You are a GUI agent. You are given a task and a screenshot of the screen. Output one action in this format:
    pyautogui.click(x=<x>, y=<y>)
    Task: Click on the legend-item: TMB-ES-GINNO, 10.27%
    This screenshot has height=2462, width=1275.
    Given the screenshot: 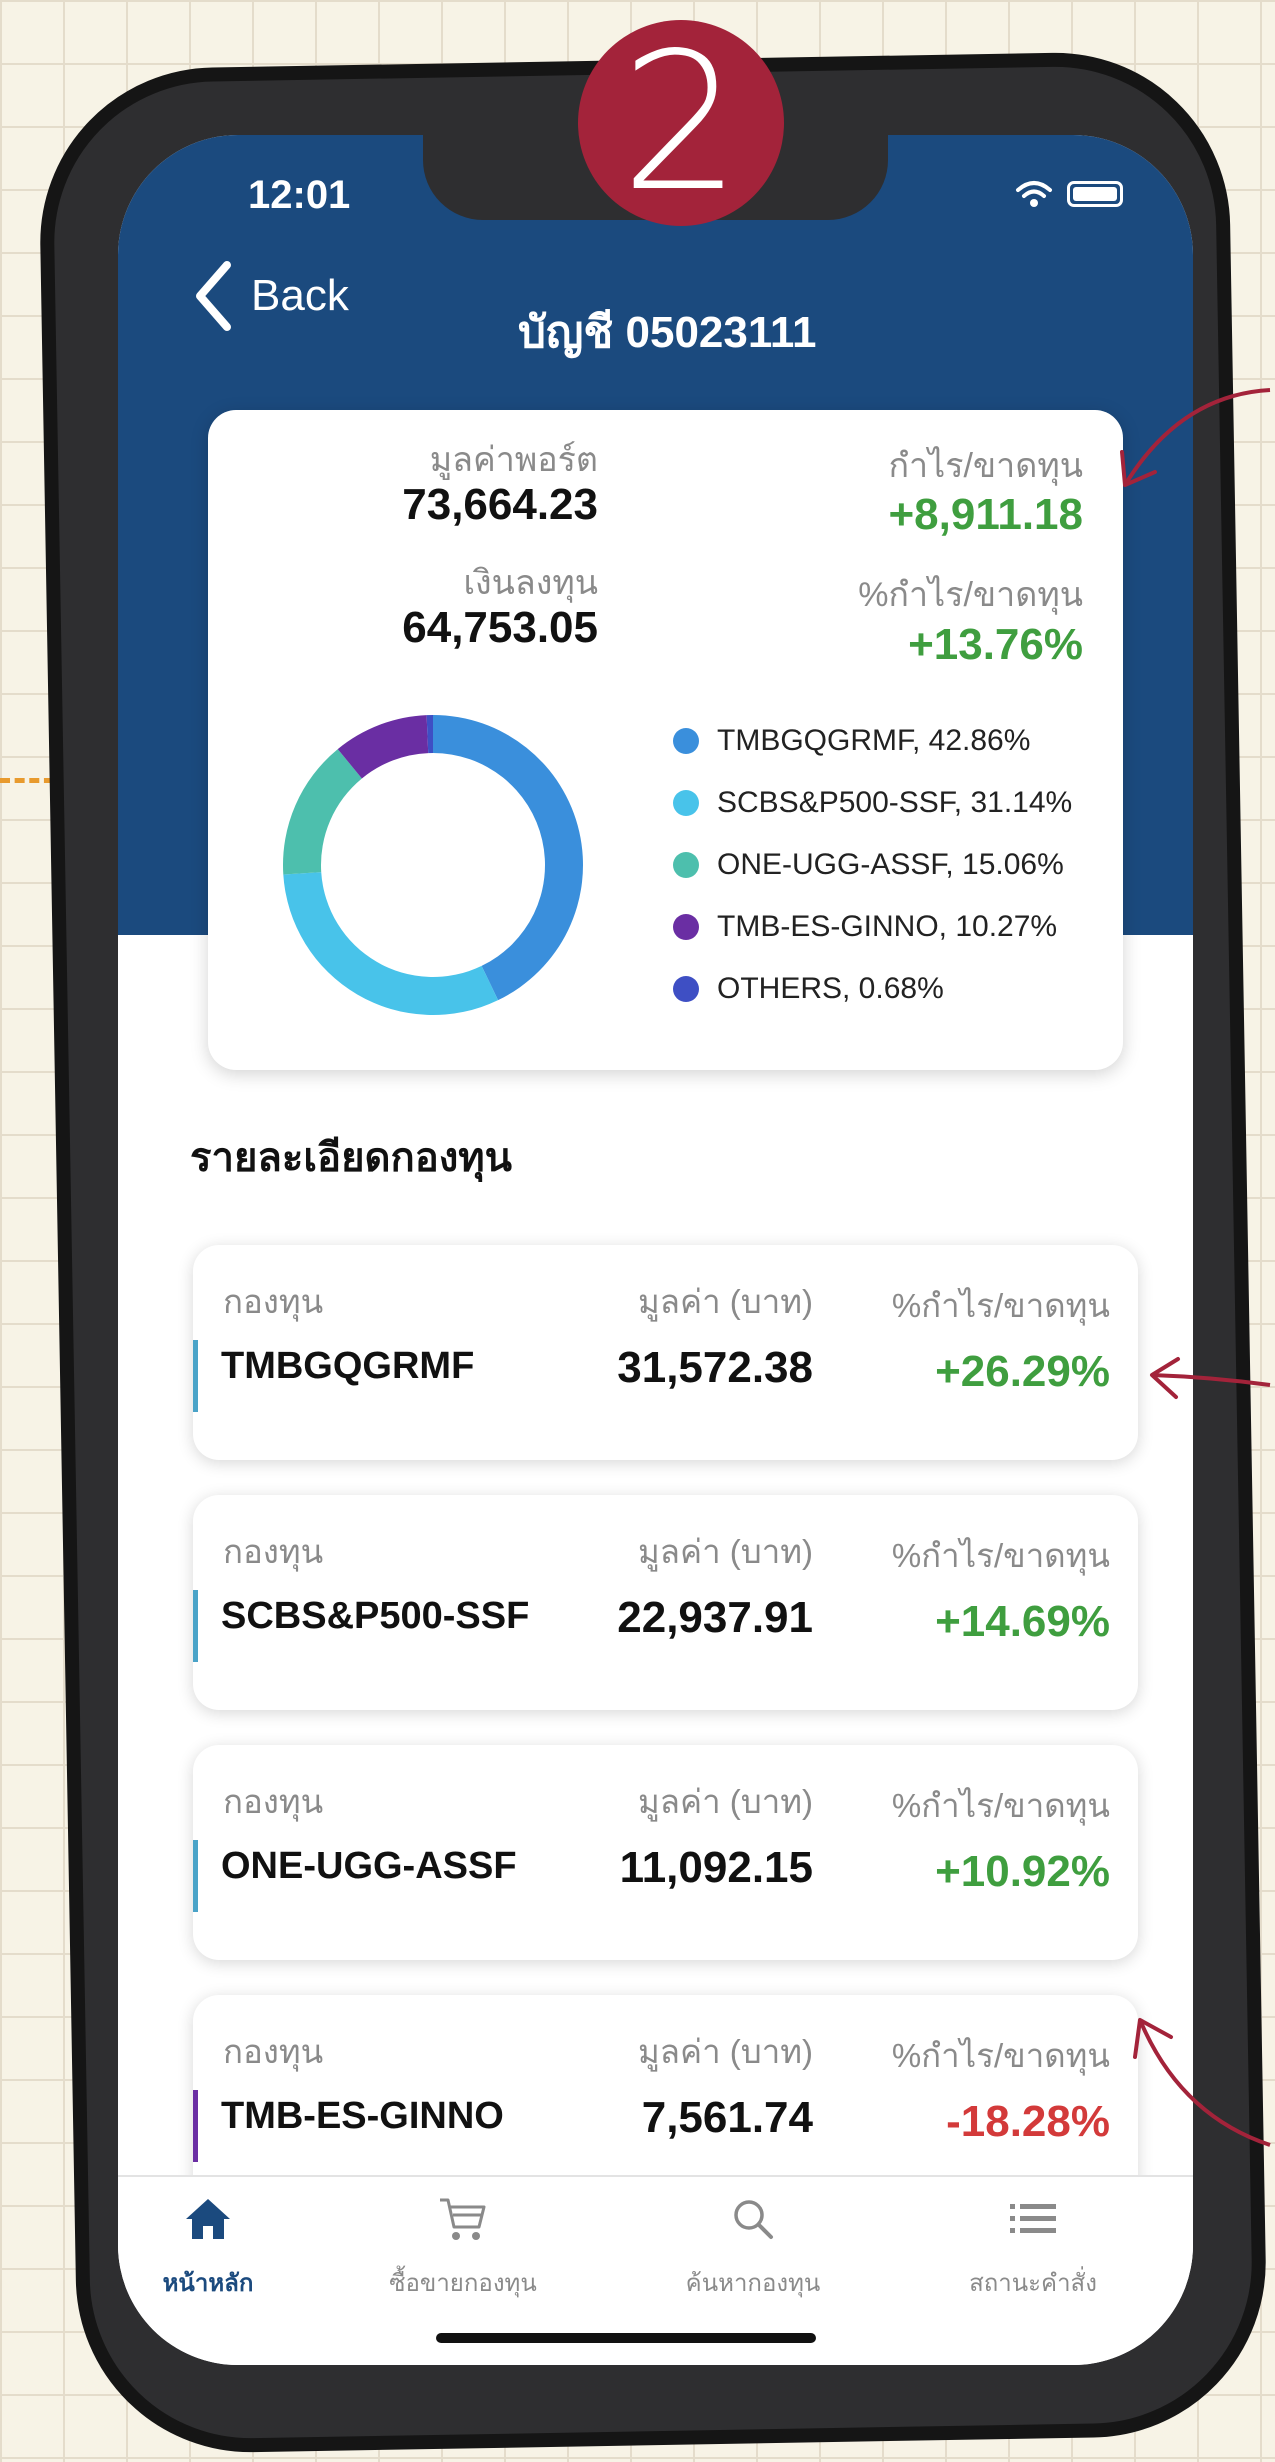 What is the action you would take?
    pyautogui.click(x=872, y=927)
    